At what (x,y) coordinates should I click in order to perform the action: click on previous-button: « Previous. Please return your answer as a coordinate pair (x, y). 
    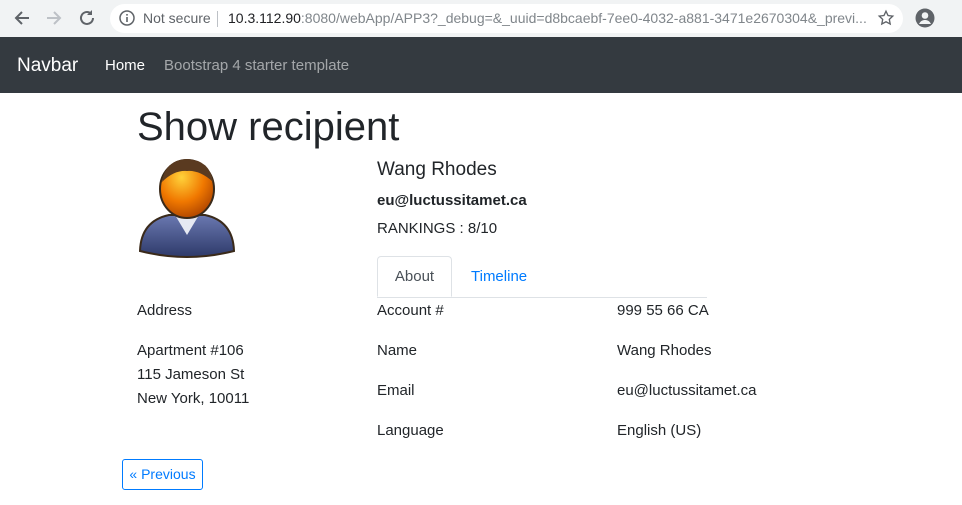
    Looking at the image, I should click on (162, 474).